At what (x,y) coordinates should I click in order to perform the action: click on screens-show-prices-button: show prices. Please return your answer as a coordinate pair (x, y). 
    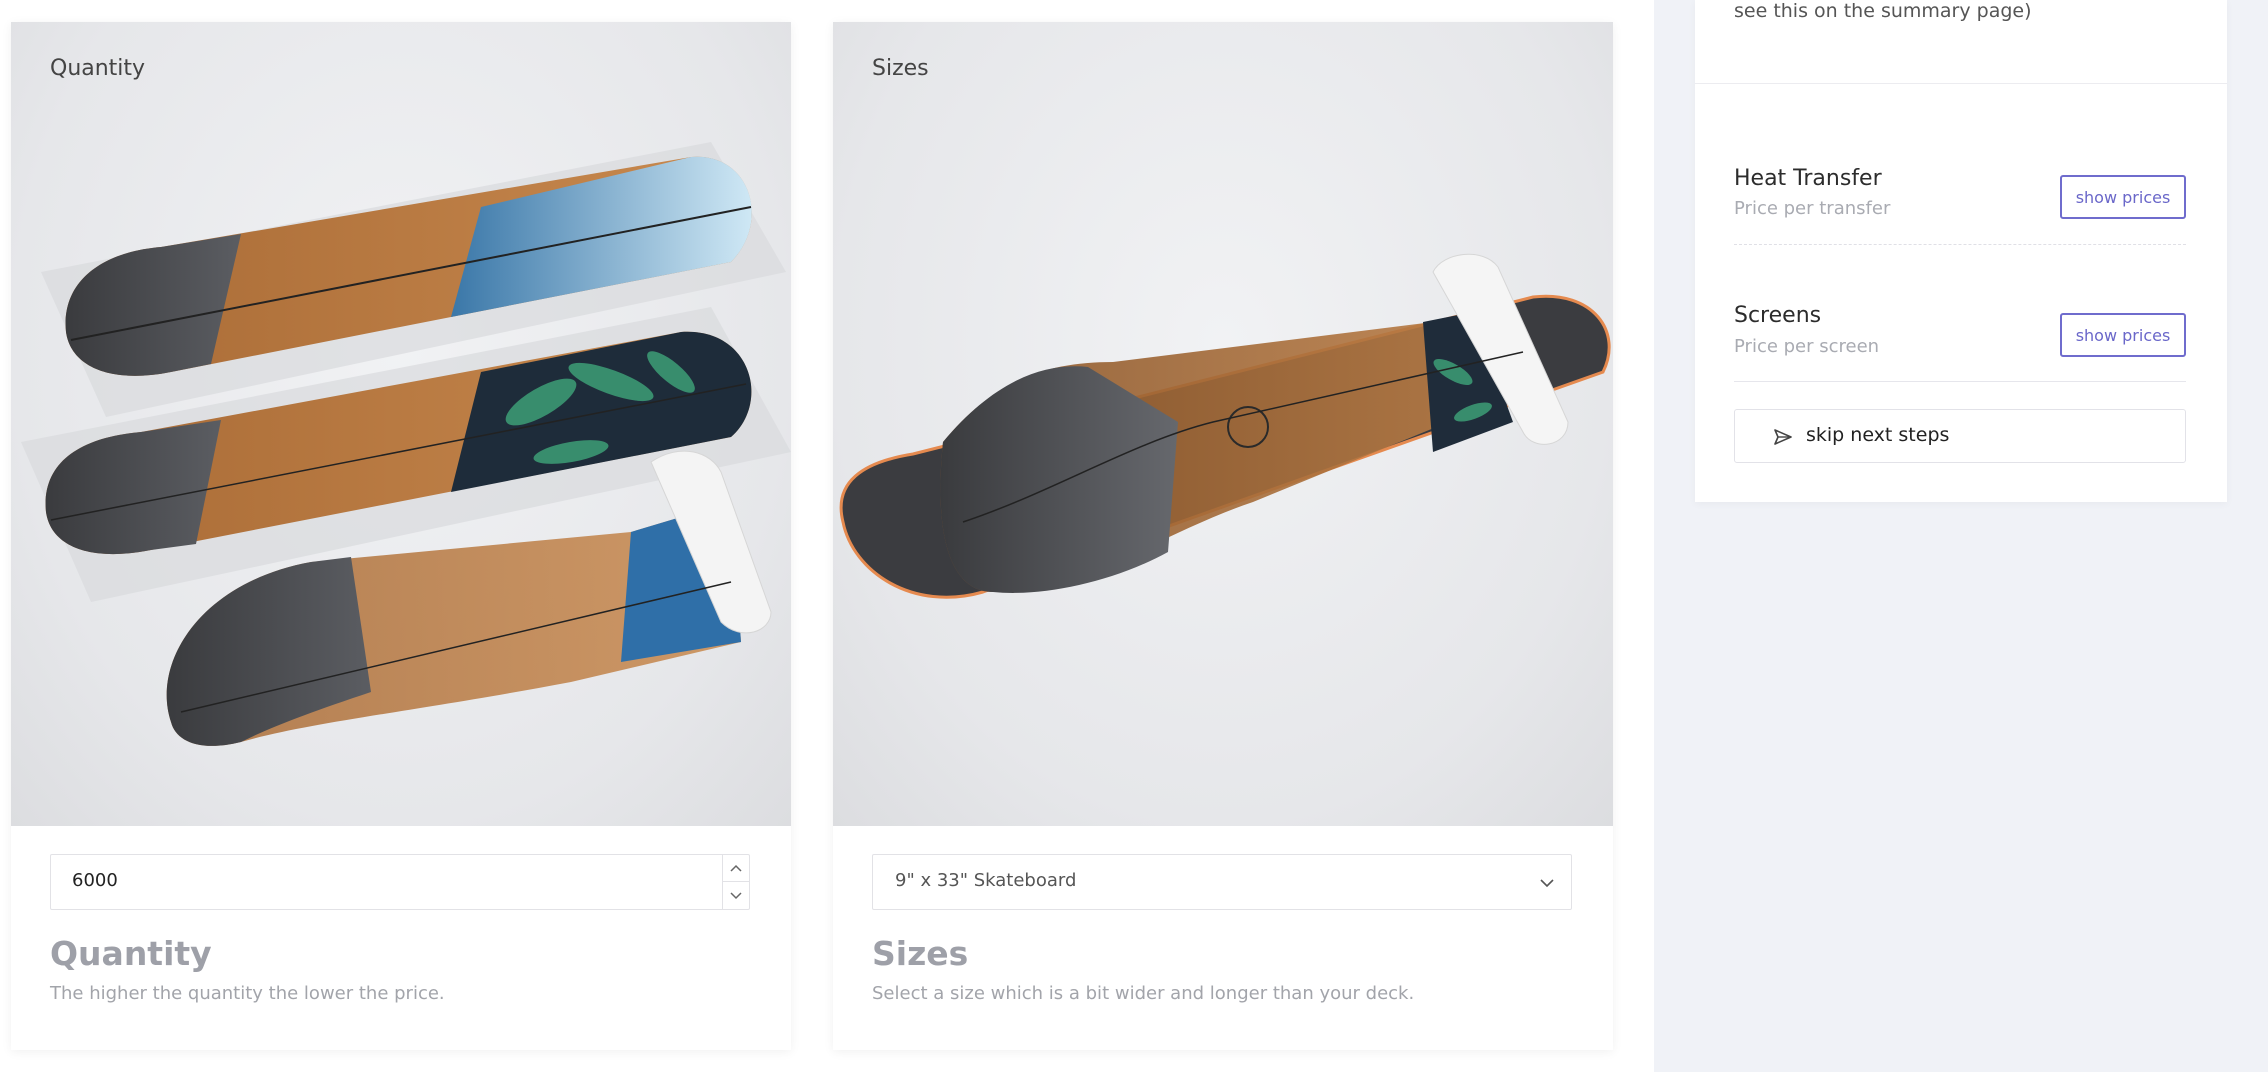
    Looking at the image, I should click on (2123, 335).